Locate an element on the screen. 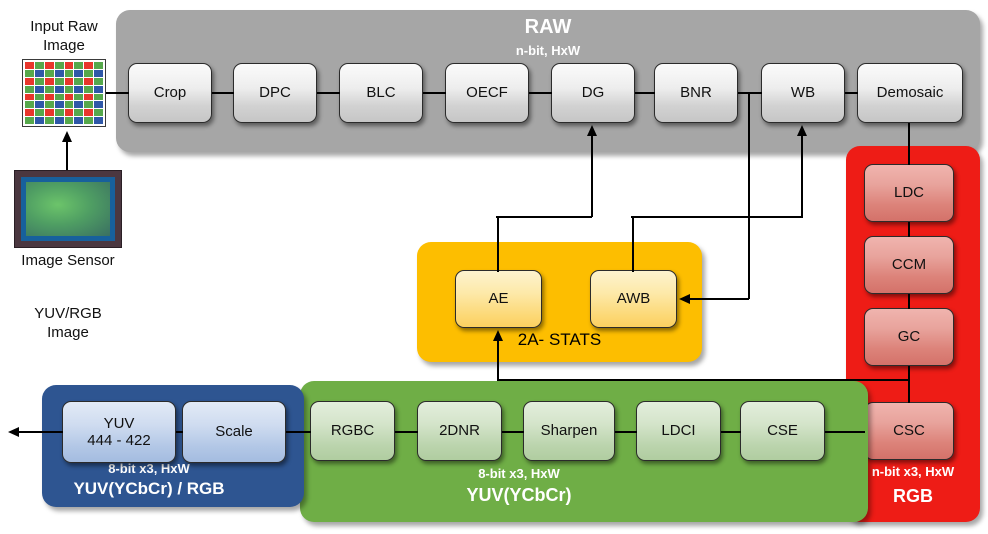 The height and width of the screenshot is (534, 988). sensor-die is located at coordinates (68, 209).